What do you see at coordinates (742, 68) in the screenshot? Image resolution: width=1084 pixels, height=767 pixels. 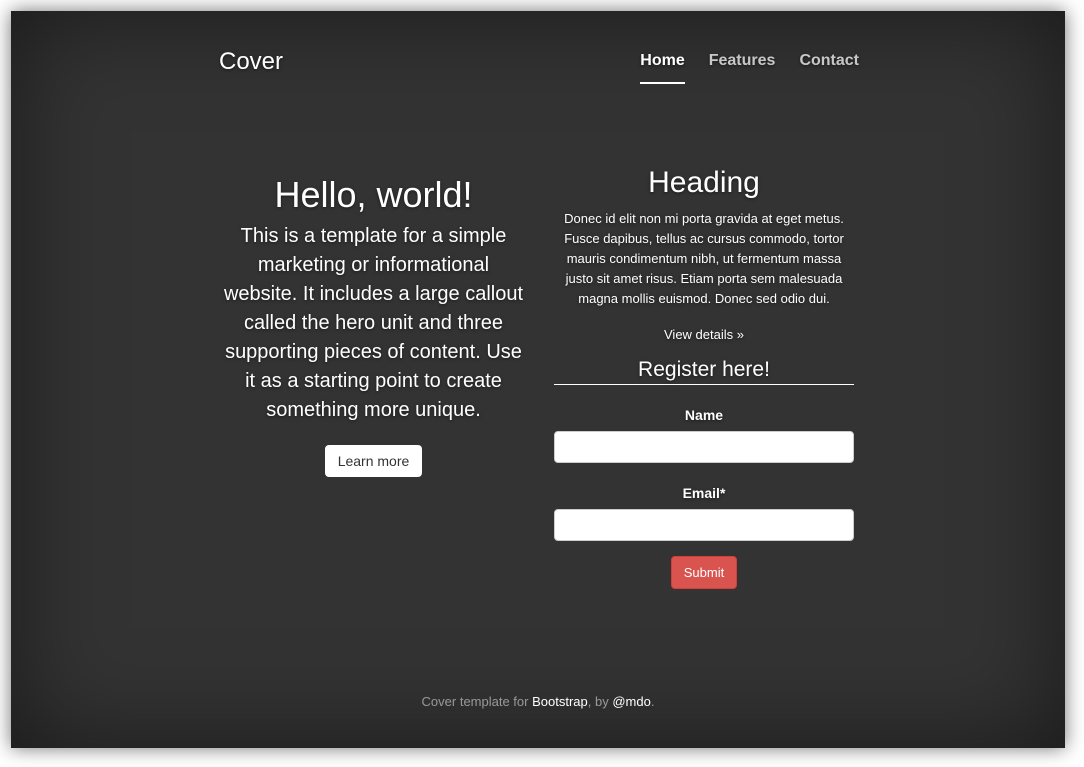 I see `nav-features: Features` at bounding box center [742, 68].